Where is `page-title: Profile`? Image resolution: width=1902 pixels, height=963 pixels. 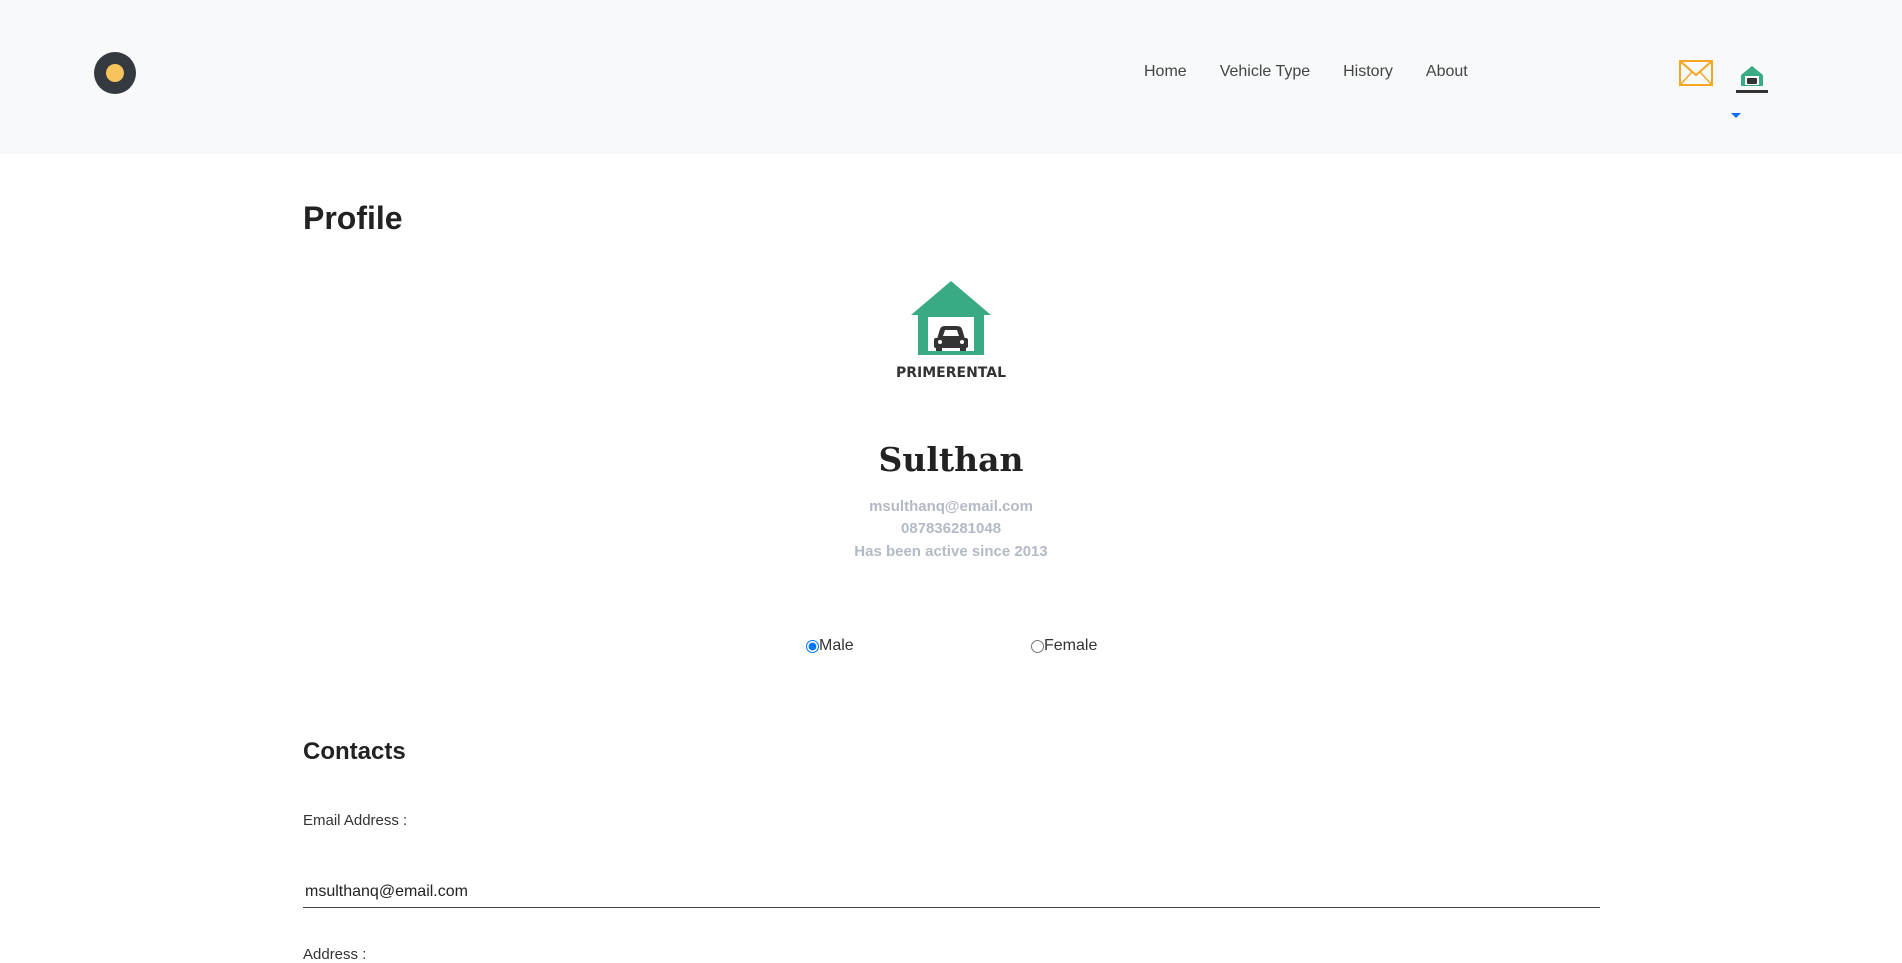 page-title: Profile is located at coordinates (353, 218).